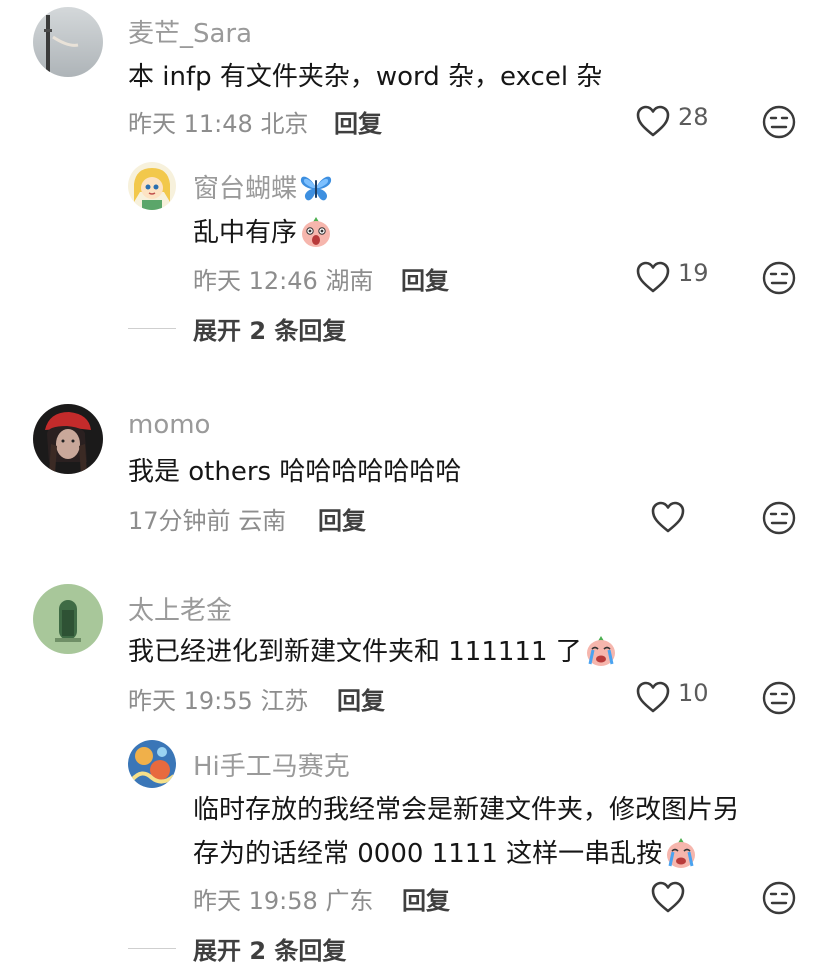 Image resolution: width=828 pixels, height=968 pixels. What do you see at coordinates (190, 124) in the screenshot?
I see `comment-time: 昨天 11:48` at bounding box center [190, 124].